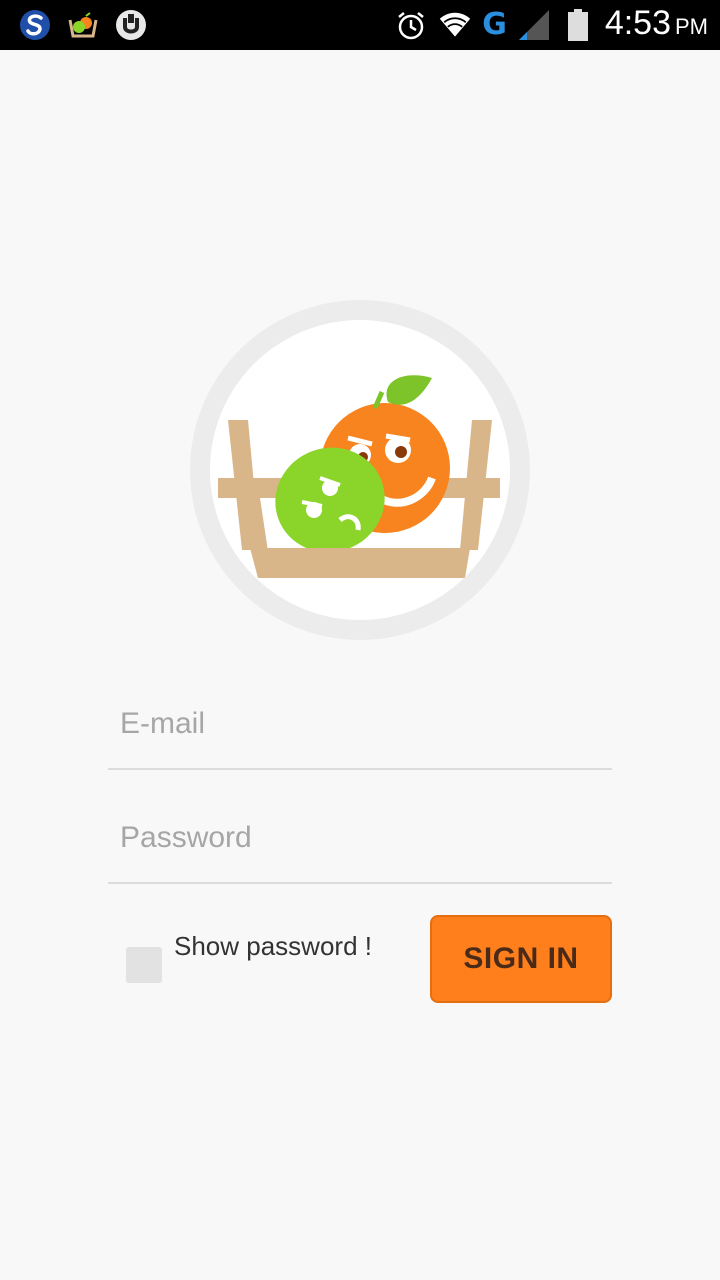  Describe the element at coordinates (637, 23) in the screenshot. I see `time-value: 4:53` at that location.